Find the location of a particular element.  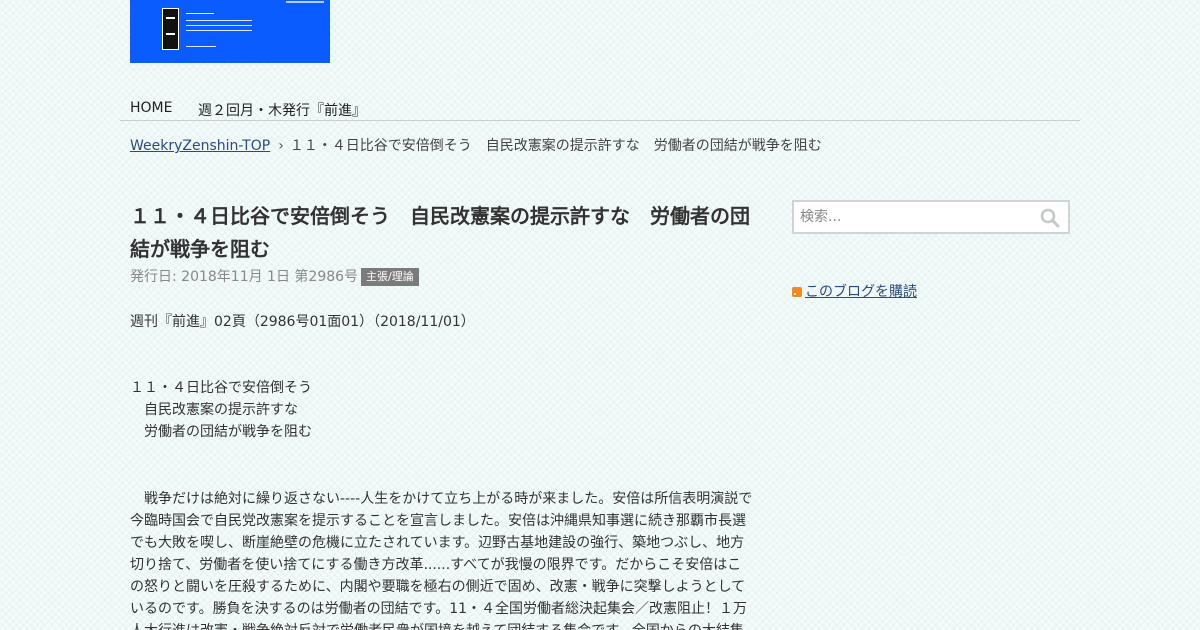

search-input is located at coordinates (915, 217).